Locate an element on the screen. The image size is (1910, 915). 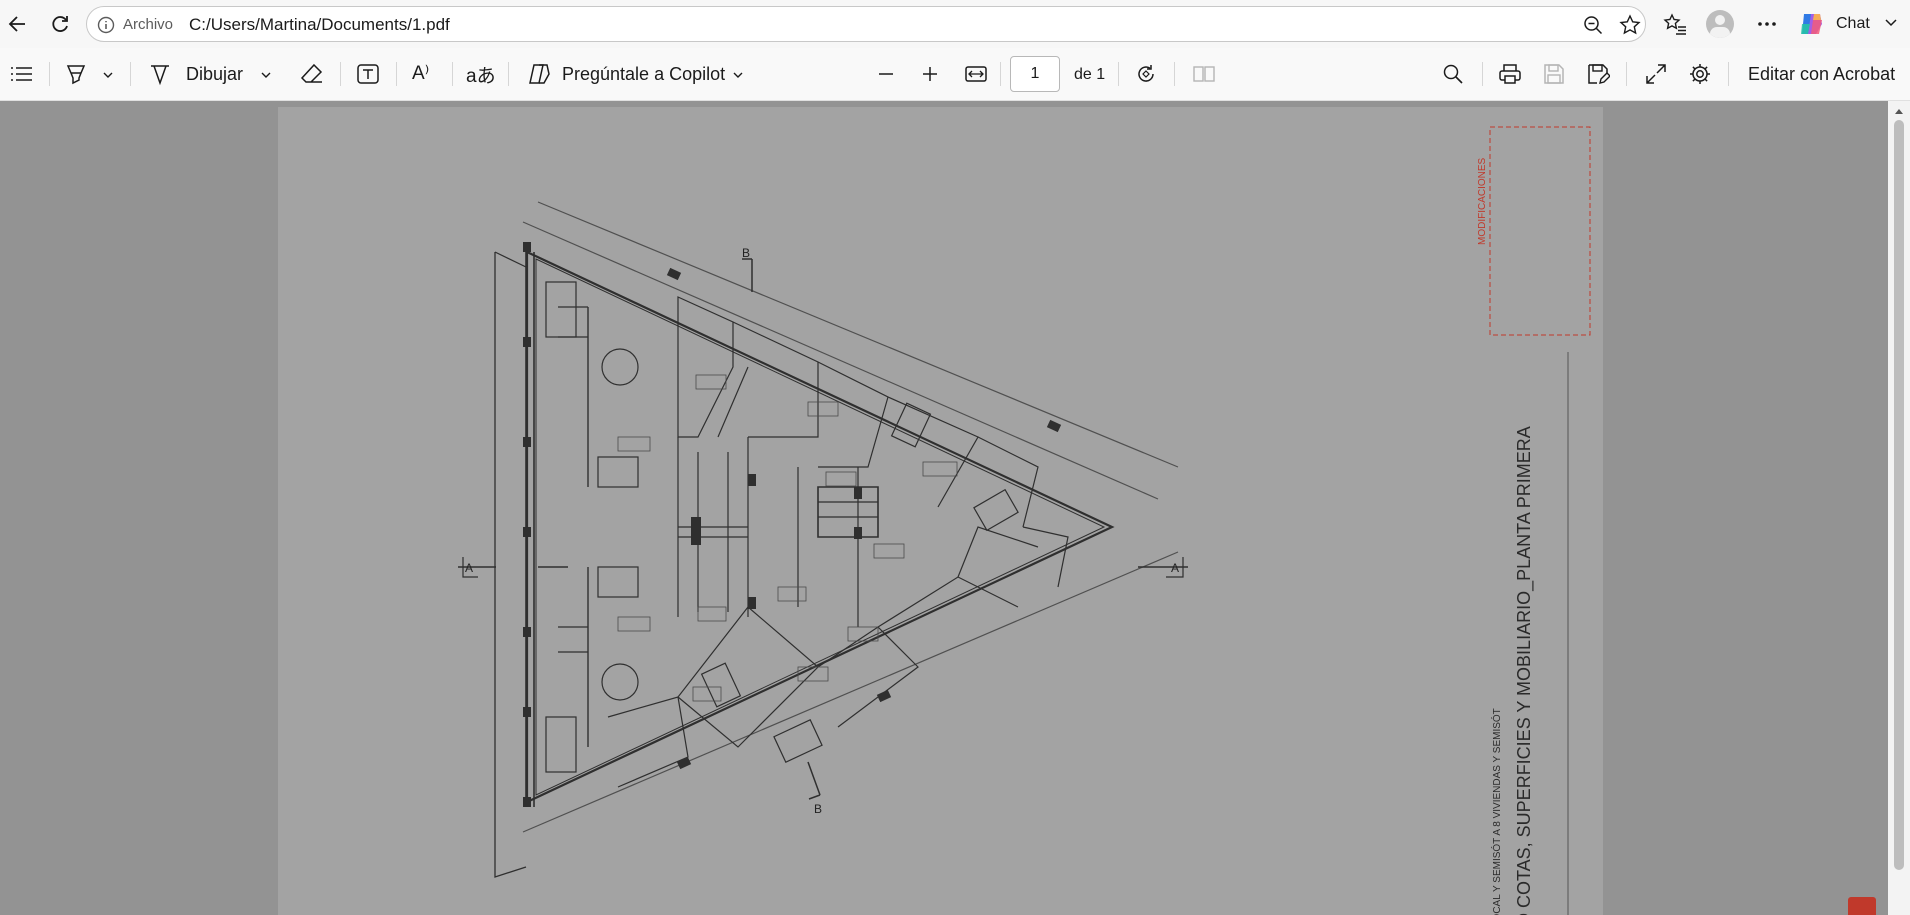
fit-width-icon is located at coordinates (976, 76).